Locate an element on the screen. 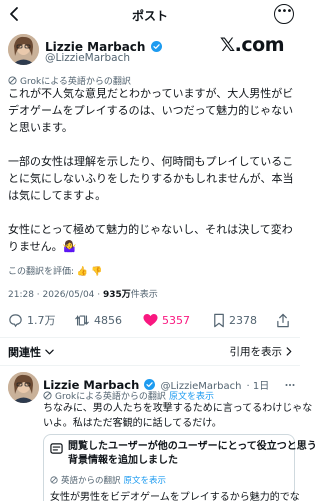 Image resolution: width=320 pixels, height=501 pixels. post-timestamp: 21:28 · 2026/05/04 · is located at coordinates (55, 295).